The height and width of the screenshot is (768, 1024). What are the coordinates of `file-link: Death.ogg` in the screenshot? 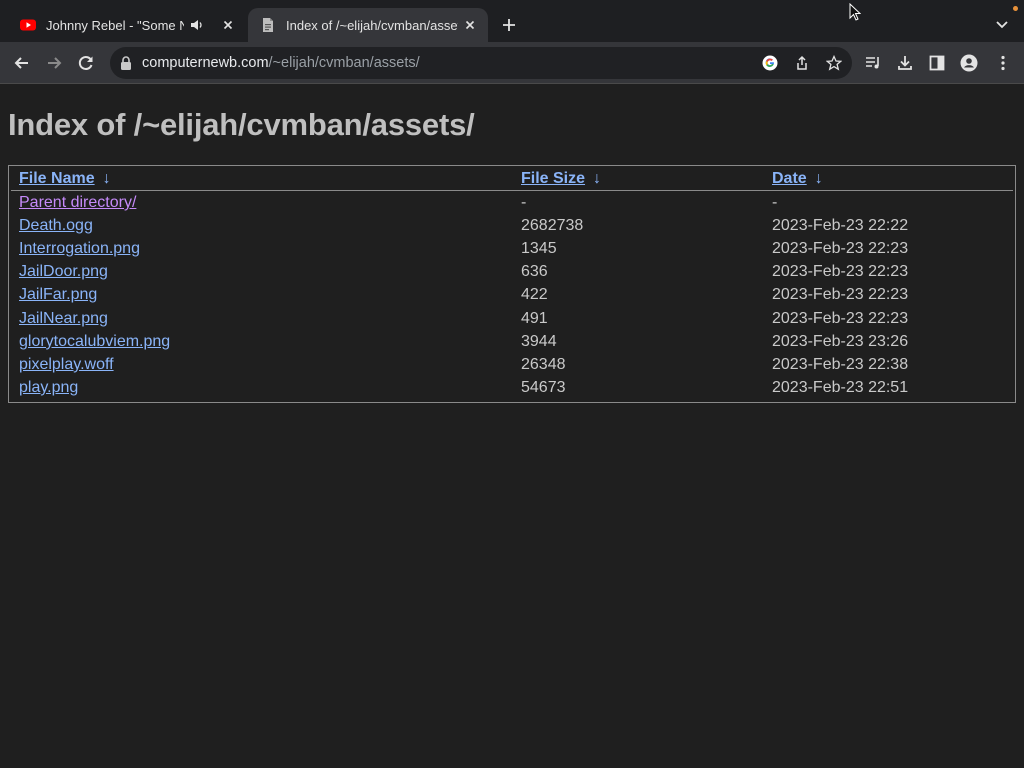 It's located at (56, 226).